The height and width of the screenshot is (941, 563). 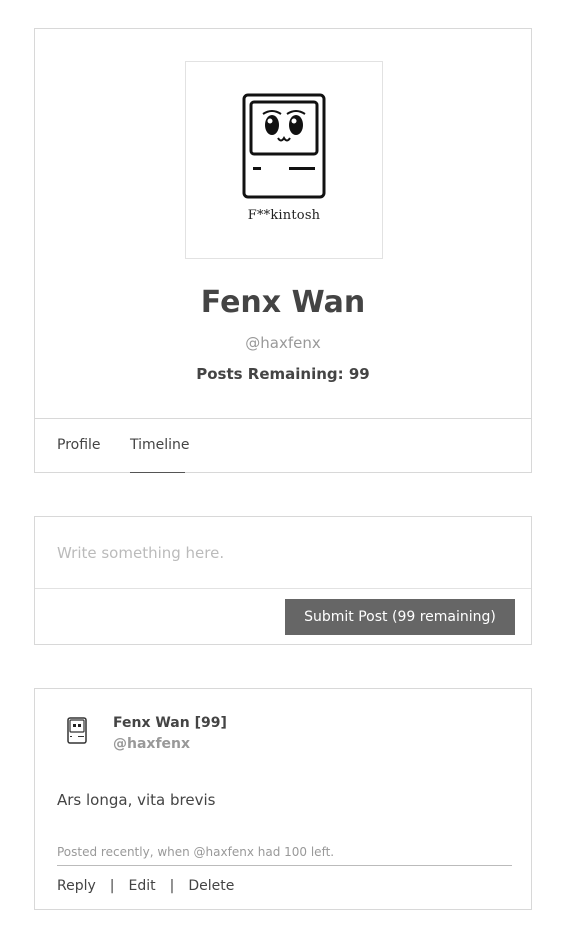 What do you see at coordinates (283, 374) in the screenshot?
I see `posts-remaining: Posts Remaining: 99` at bounding box center [283, 374].